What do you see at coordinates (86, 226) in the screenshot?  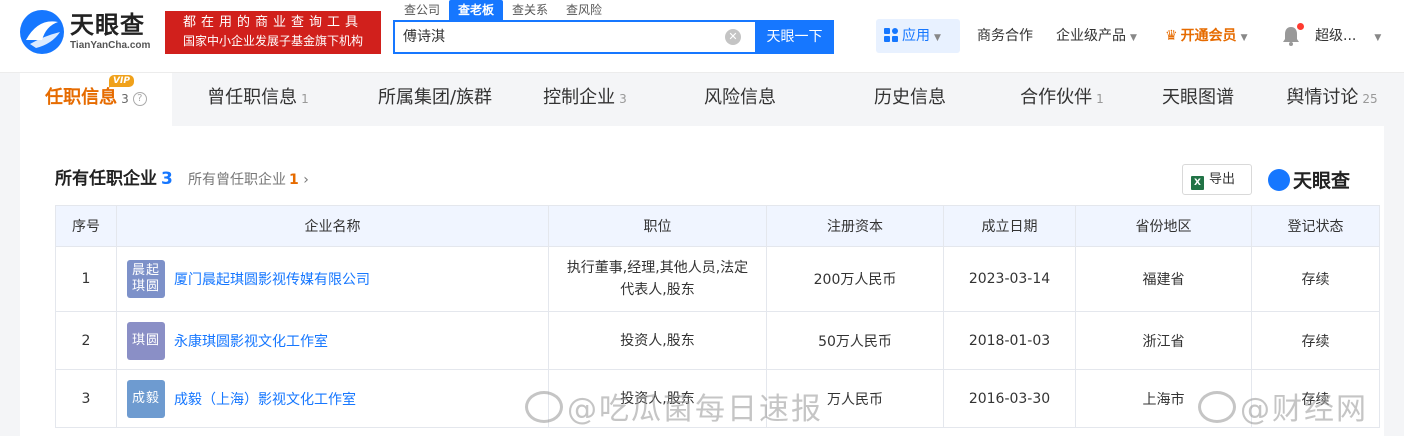 I see `col-header-index: 序号` at bounding box center [86, 226].